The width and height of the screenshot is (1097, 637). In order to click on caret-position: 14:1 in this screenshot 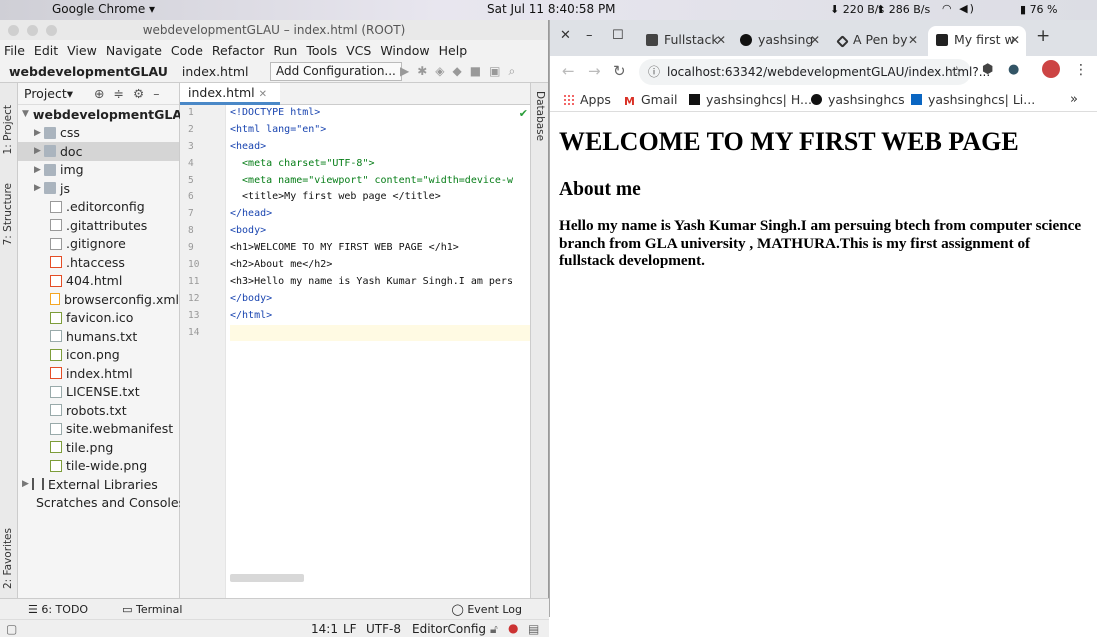, I will do `click(324, 629)`.